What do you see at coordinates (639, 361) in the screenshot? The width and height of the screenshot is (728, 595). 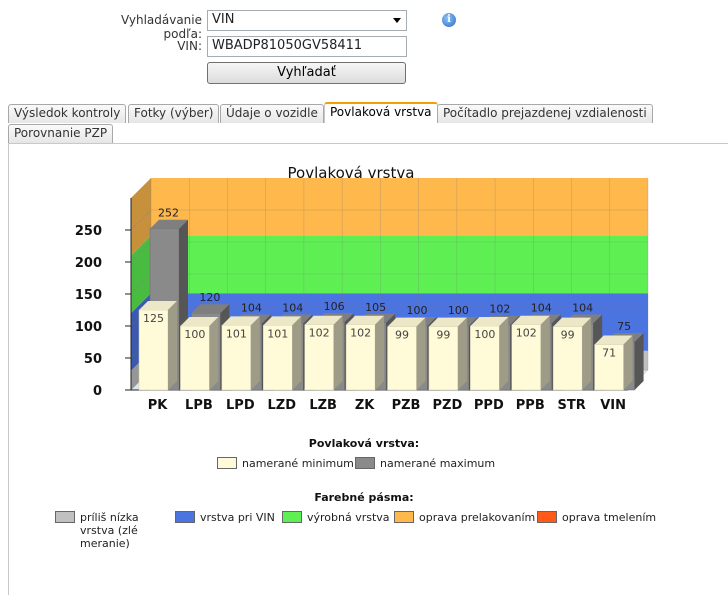 I see `bar-max-VIN-side` at bounding box center [639, 361].